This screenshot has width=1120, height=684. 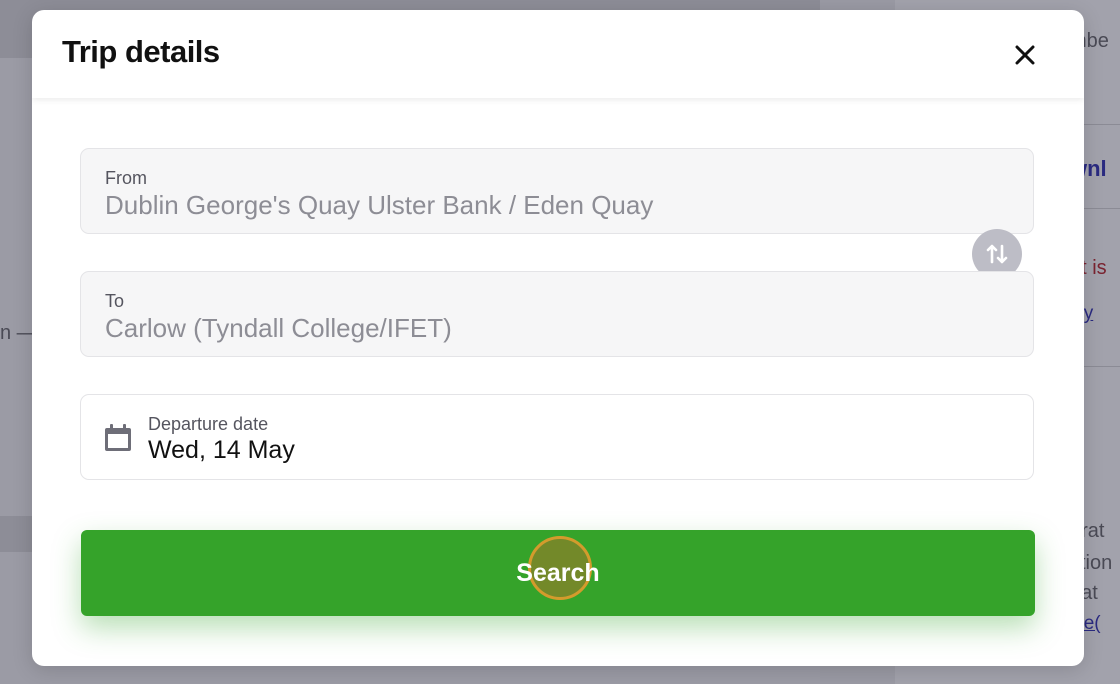 What do you see at coordinates (558, 54) in the screenshot?
I see `dialog-header: Trip details` at bounding box center [558, 54].